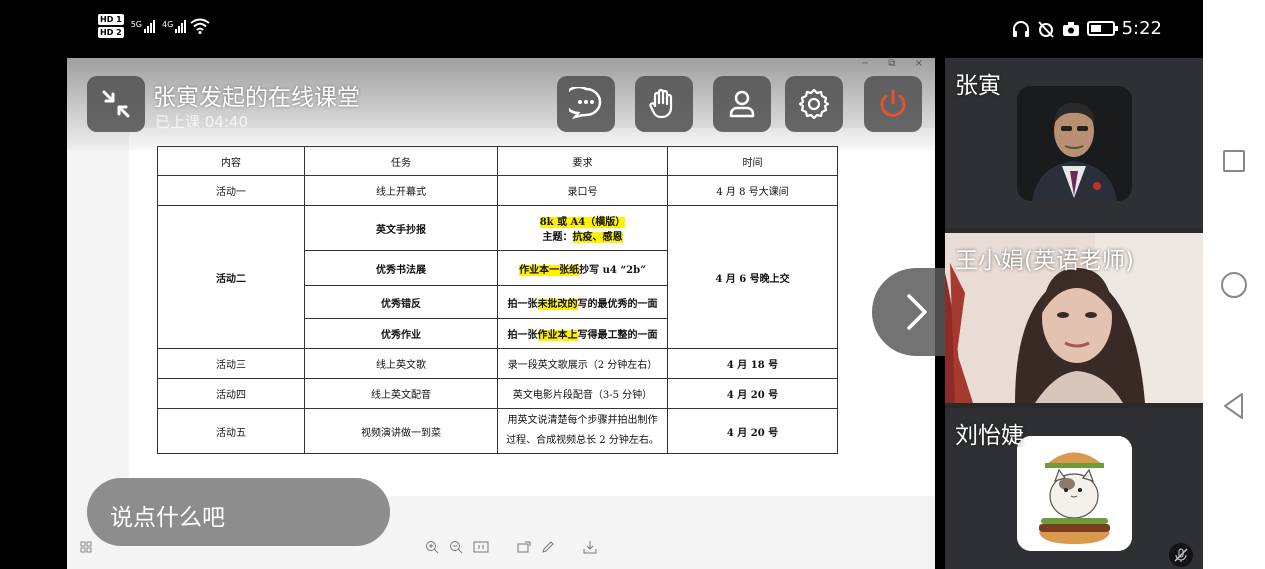 This screenshot has height=569, width=1265. Describe the element at coordinates (617, 335) in the screenshot. I see `cell-text: 写得最工整的一面` at that location.